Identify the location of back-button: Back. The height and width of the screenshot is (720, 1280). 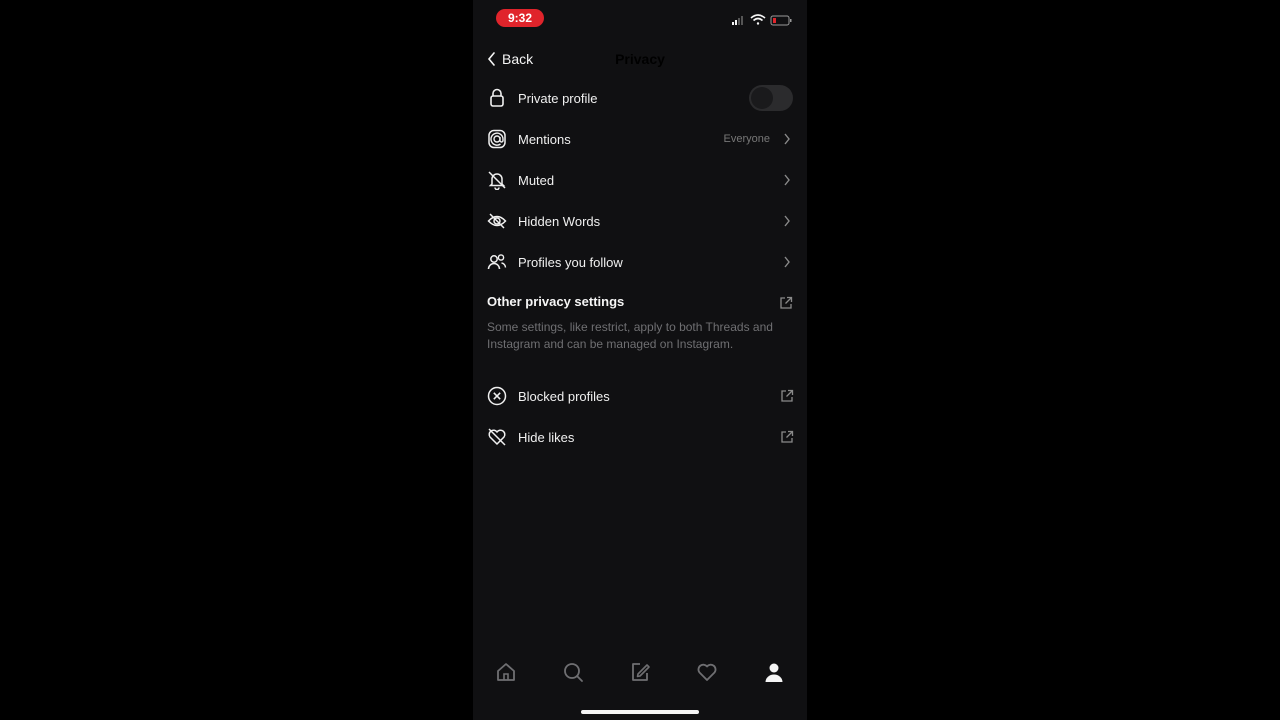
(510, 59).